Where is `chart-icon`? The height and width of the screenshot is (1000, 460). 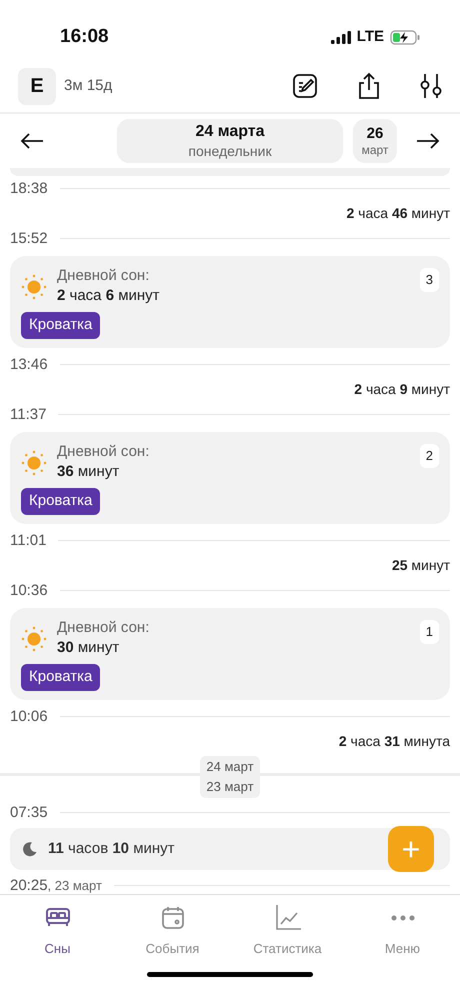
chart-icon is located at coordinates (288, 918).